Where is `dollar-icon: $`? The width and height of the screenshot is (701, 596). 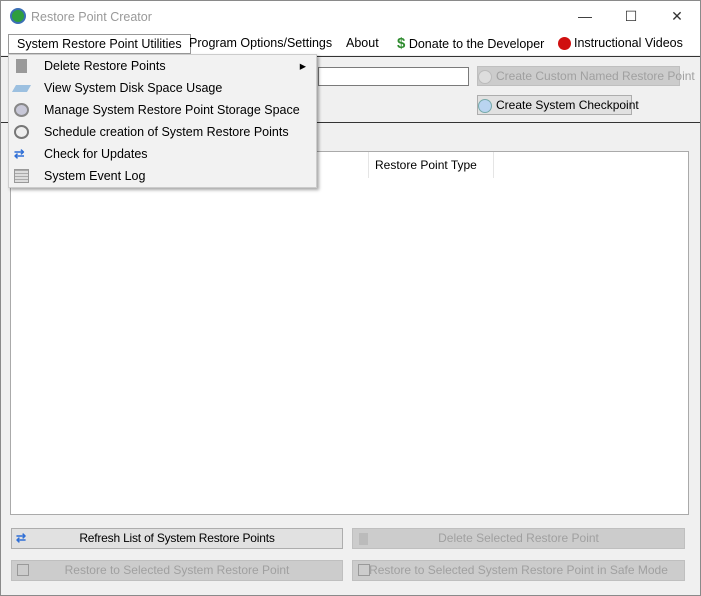 dollar-icon: $ is located at coordinates (401, 43).